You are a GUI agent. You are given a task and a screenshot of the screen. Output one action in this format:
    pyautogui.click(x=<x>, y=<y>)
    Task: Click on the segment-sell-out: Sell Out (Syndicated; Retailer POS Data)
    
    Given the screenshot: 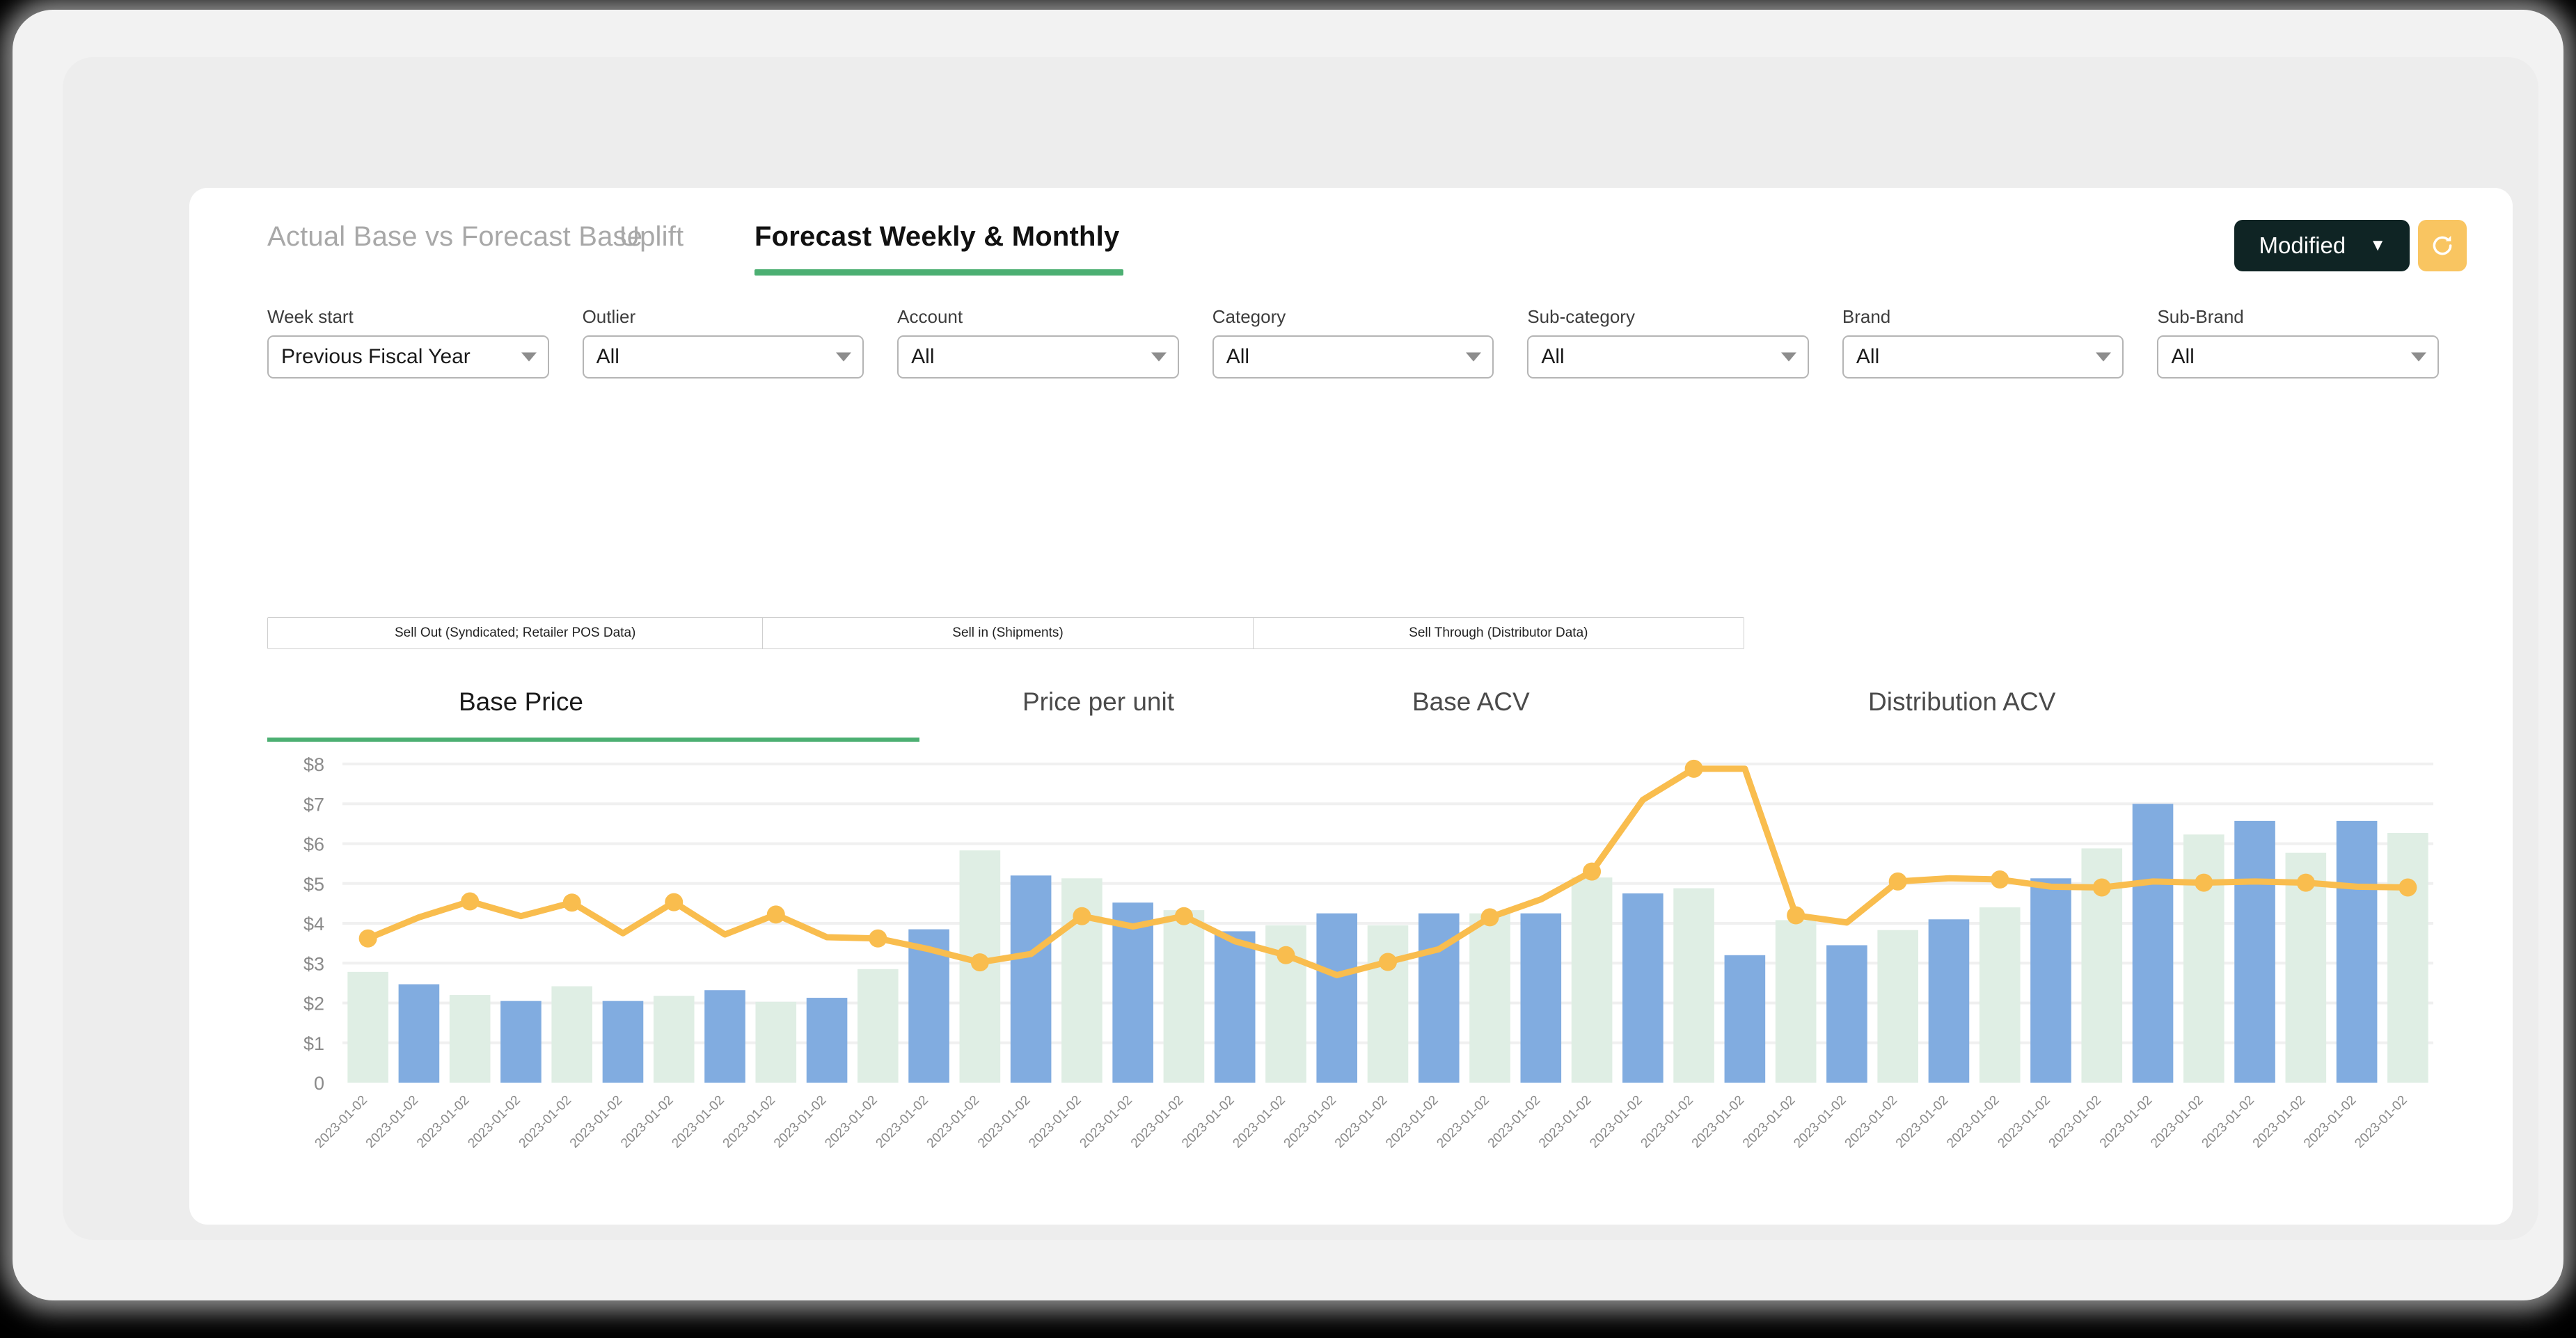 What is the action you would take?
    pyautogui.click(x=516, y=633)
    